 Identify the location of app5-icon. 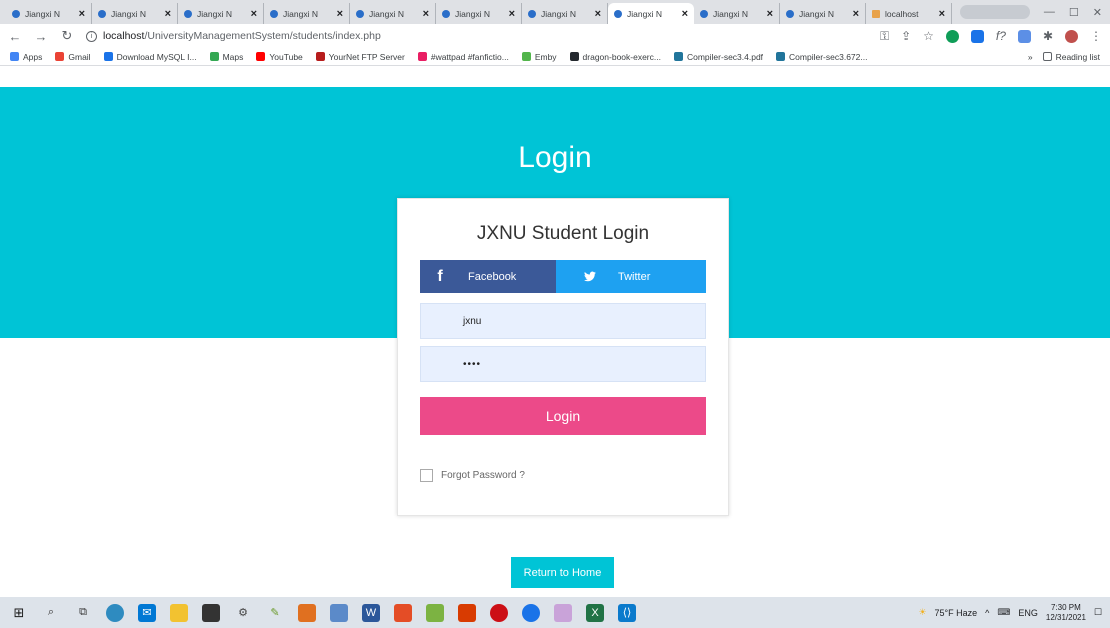
(563, 612).